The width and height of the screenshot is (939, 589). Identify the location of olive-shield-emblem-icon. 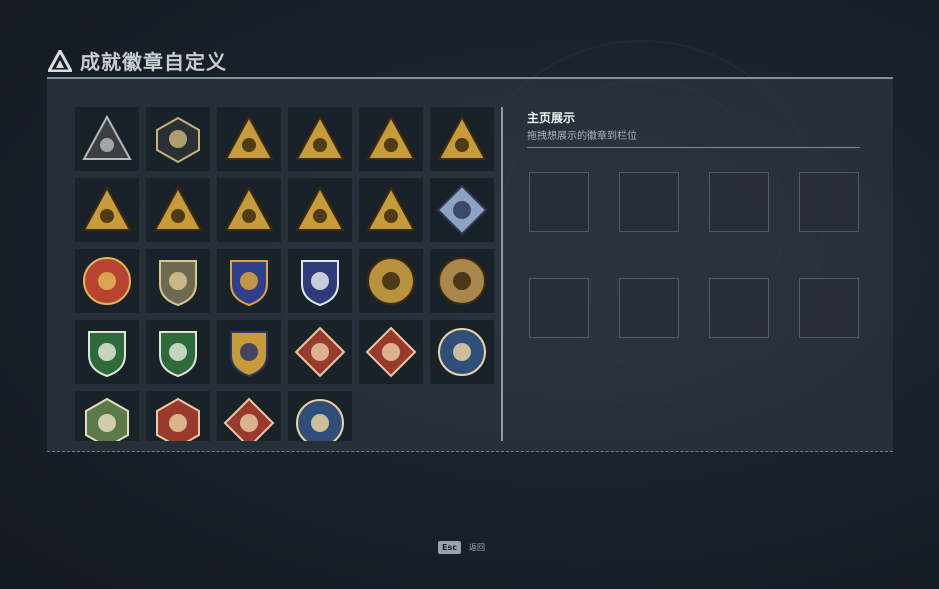
(178, 283).